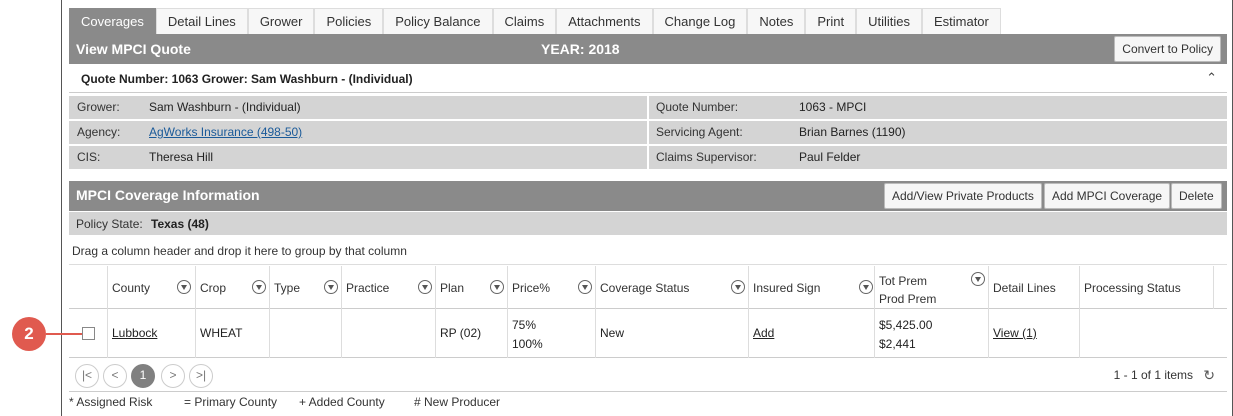  Describe the element at coordinates (143, 376) in the screenshot. I see `page-1-button: 1` at that location.